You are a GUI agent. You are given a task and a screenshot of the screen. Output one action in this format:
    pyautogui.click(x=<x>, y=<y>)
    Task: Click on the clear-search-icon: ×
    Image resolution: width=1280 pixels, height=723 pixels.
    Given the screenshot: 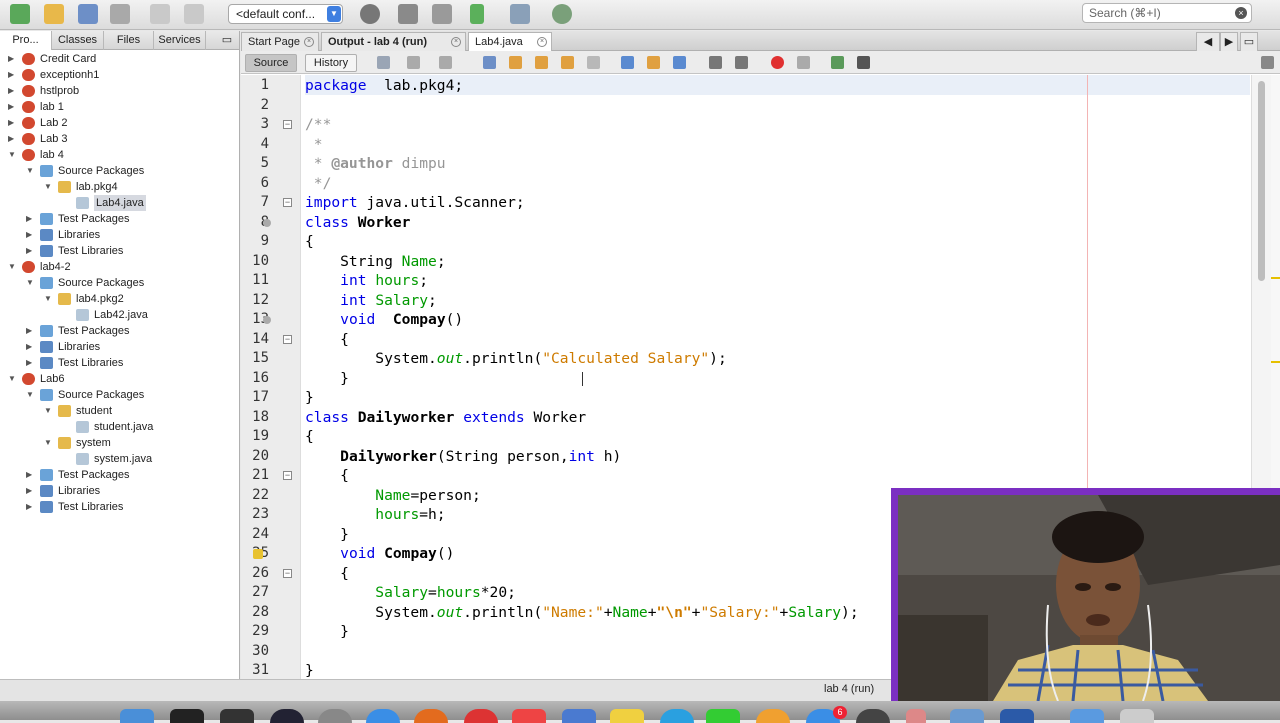 What is the action you would take?
    pyautogui.click(x=1241, y=13)
    